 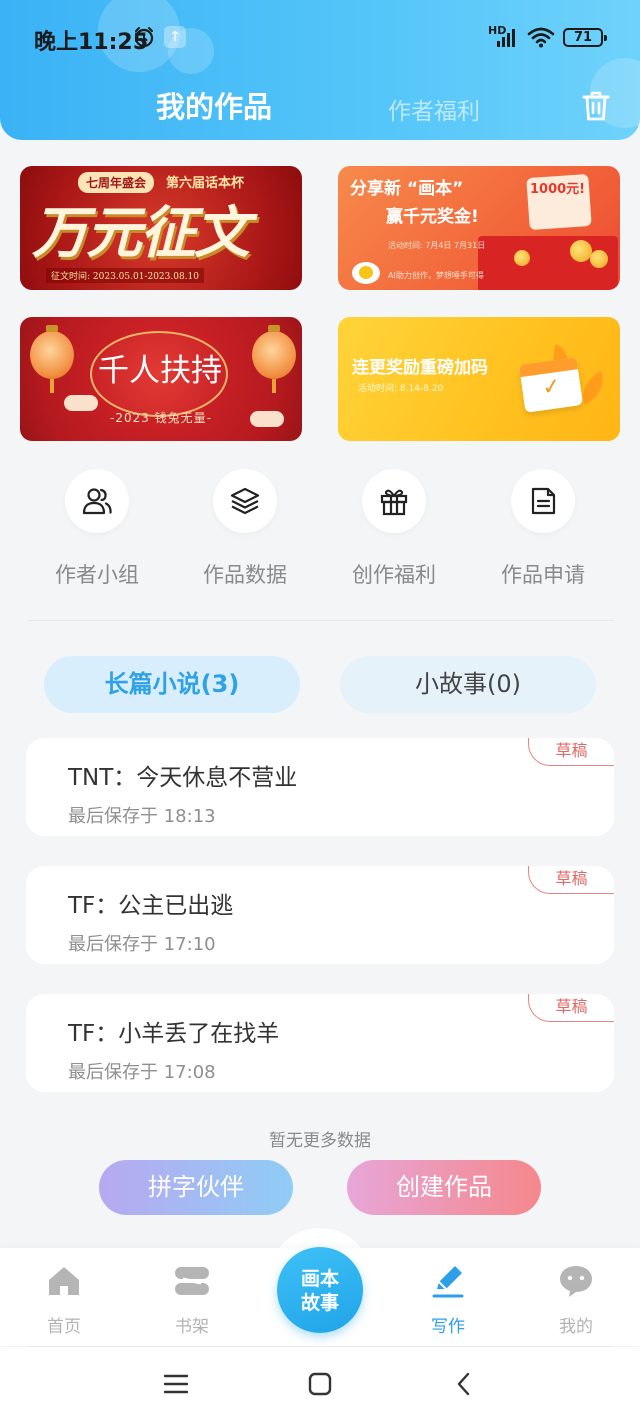 I want to click on banner-title: 千人扶持, so click(x=160, y=371).